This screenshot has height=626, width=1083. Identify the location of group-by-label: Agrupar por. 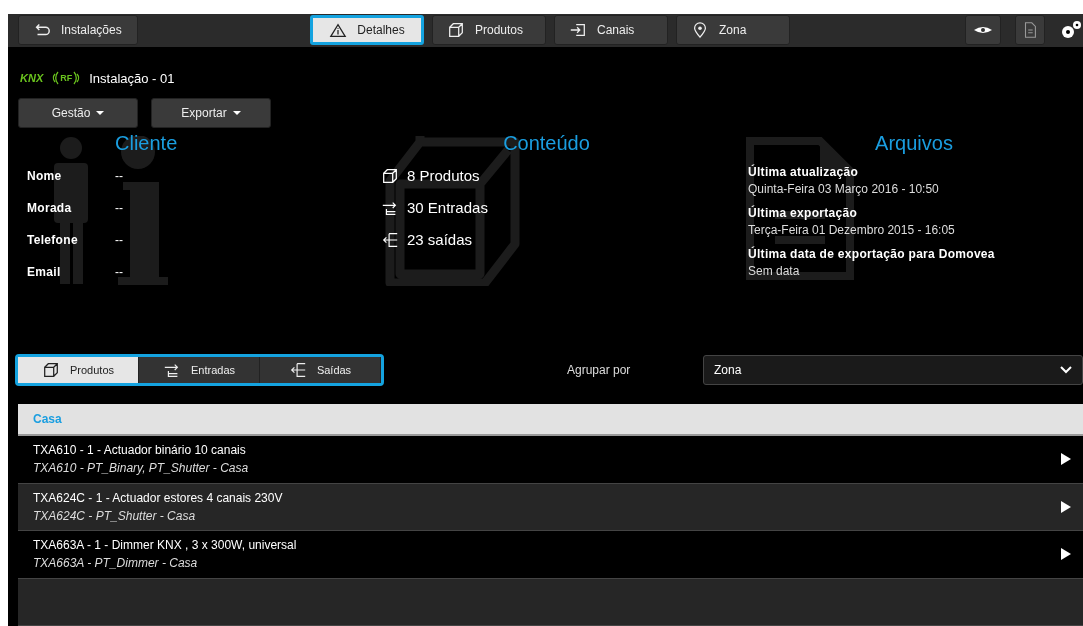
(599, 369).